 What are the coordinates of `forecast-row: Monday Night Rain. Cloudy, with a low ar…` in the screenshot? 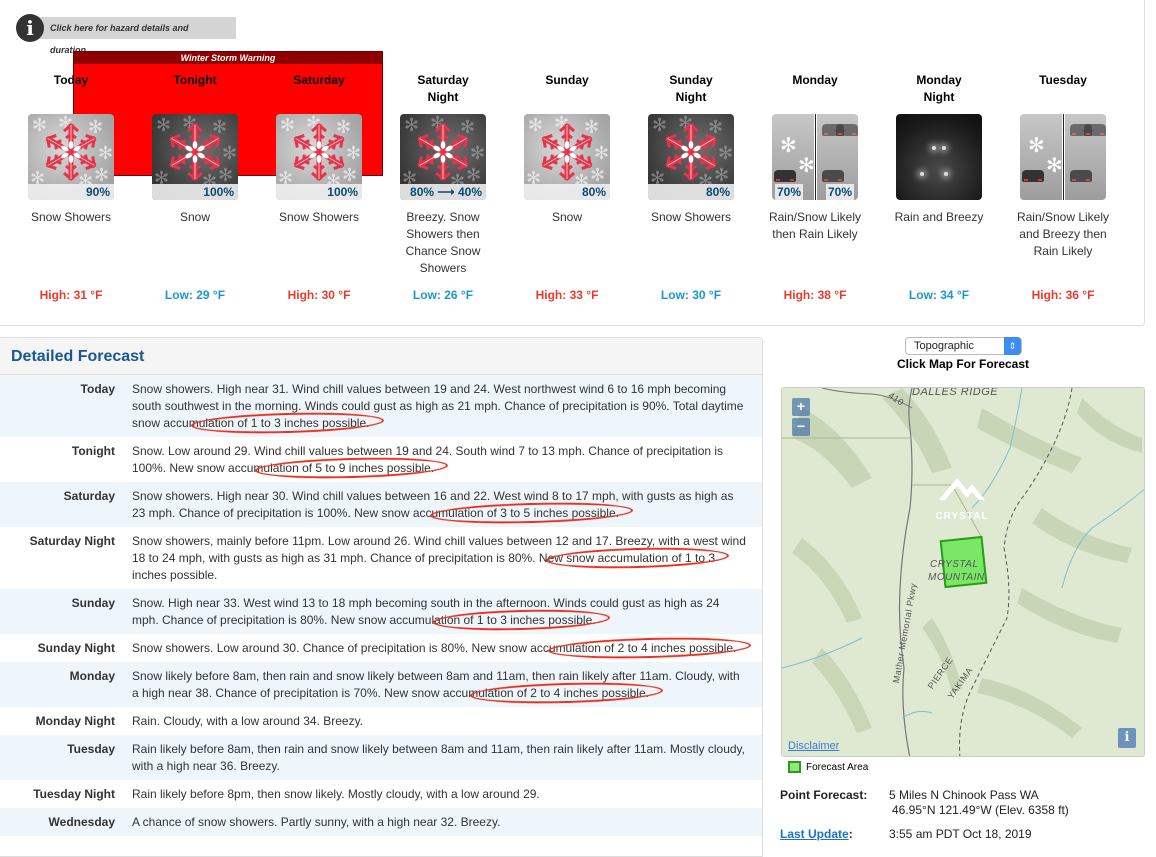 It's located at (381, 721).